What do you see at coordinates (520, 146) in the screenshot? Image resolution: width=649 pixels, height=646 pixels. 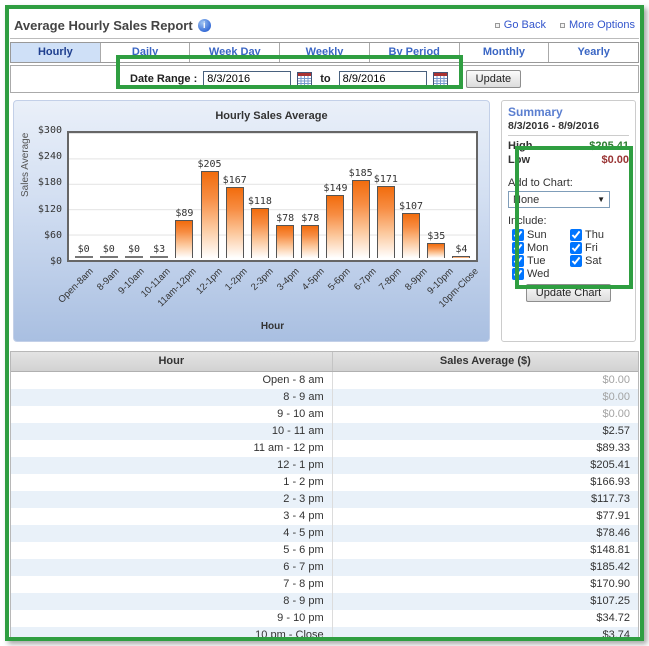 I see `high-label: High` at bounding box center [520, 146].